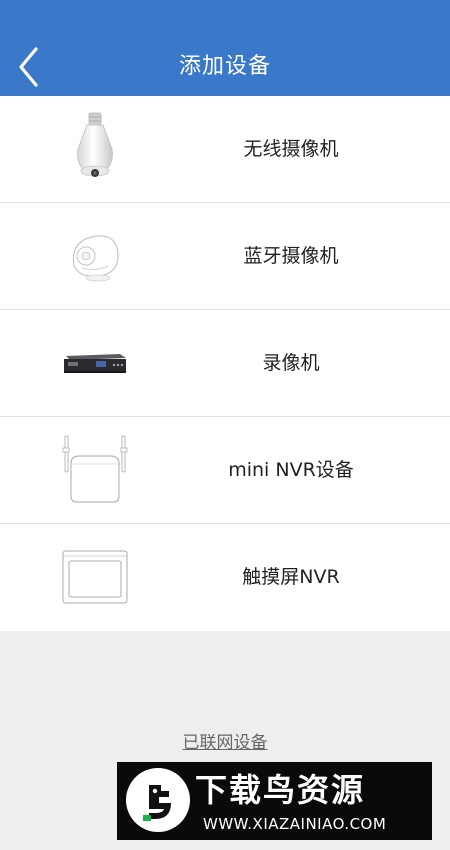 The image size is (450, 850). Describe the element at coordinates (95, 256) in the screenshot. I see `dome-camera-icon` at that location.